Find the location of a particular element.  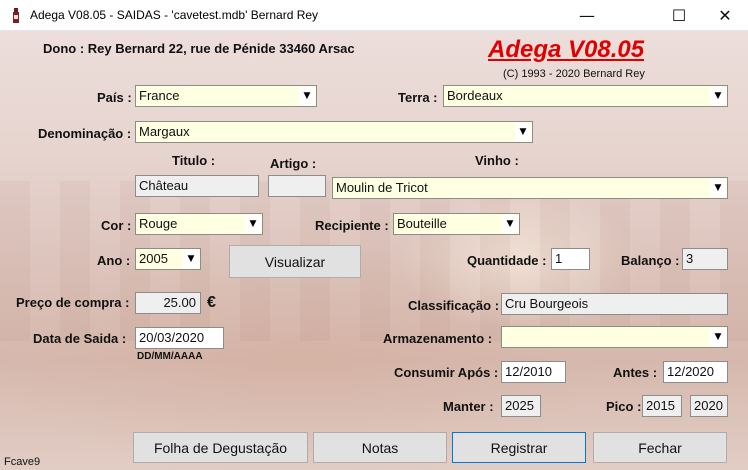

antes-label: Antes : is located at coordinates (635, 372).